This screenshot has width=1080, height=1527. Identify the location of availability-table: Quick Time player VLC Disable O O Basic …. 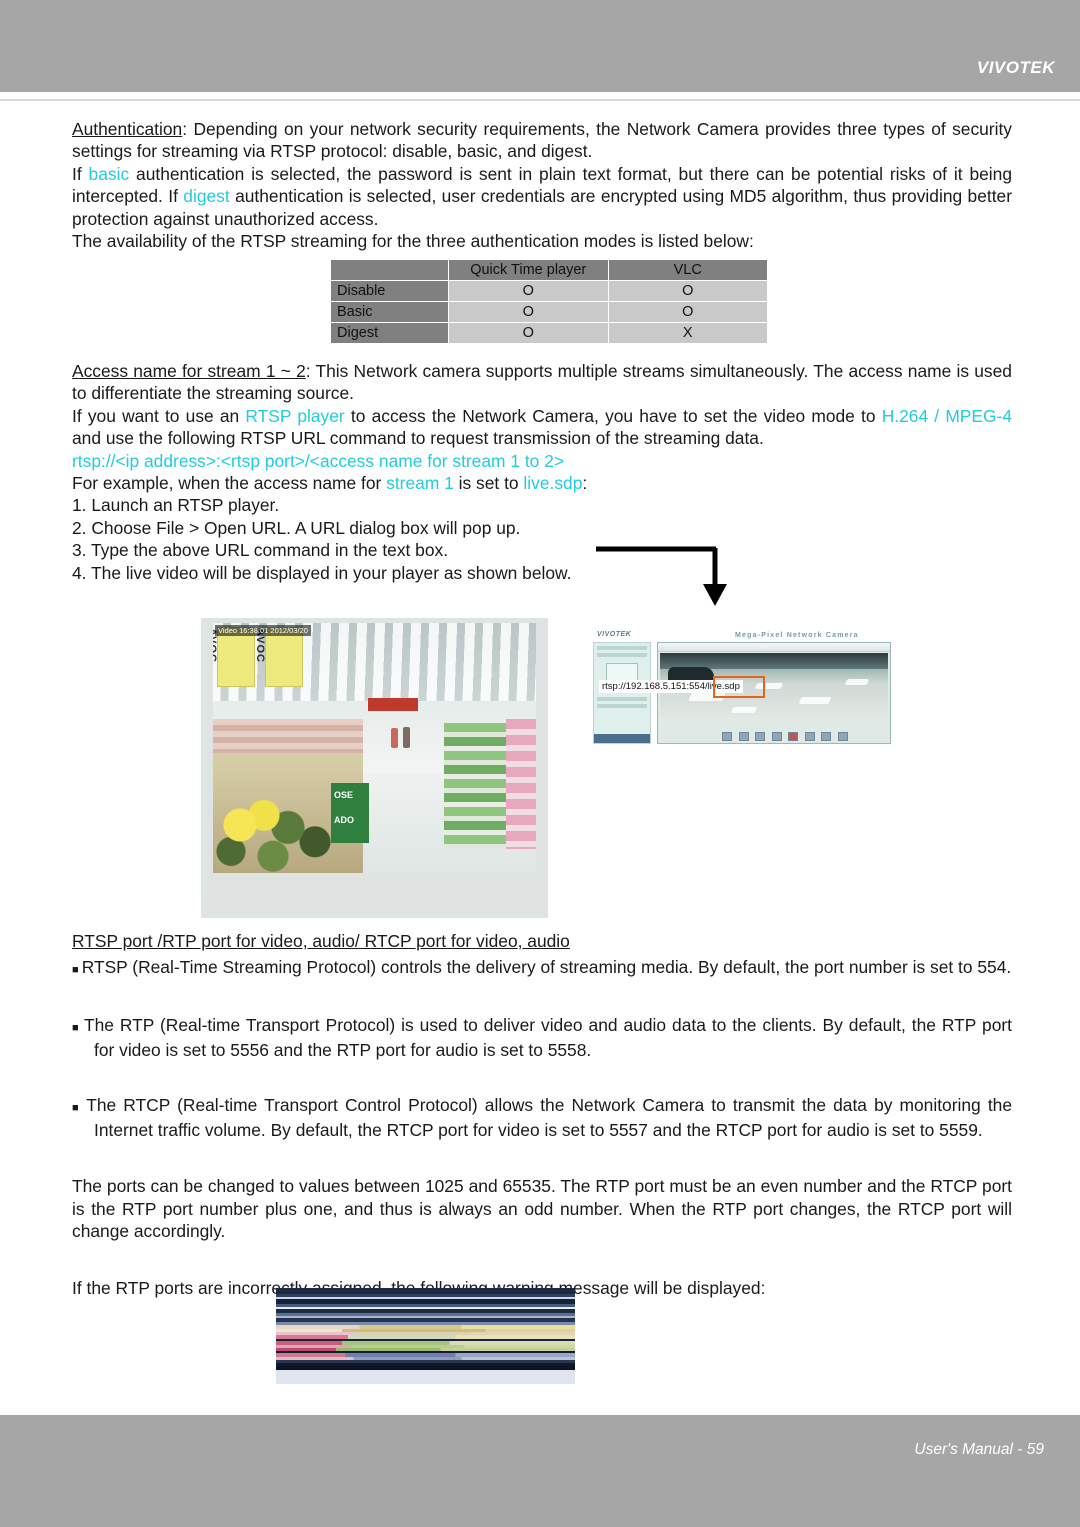
(549, 301).